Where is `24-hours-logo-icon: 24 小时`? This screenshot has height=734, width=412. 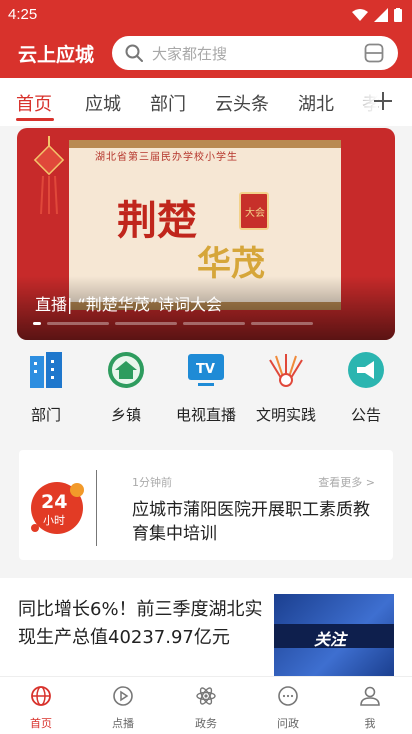
24-hours-logo-icon: 24 小时 is located at coordinates (57, 508).